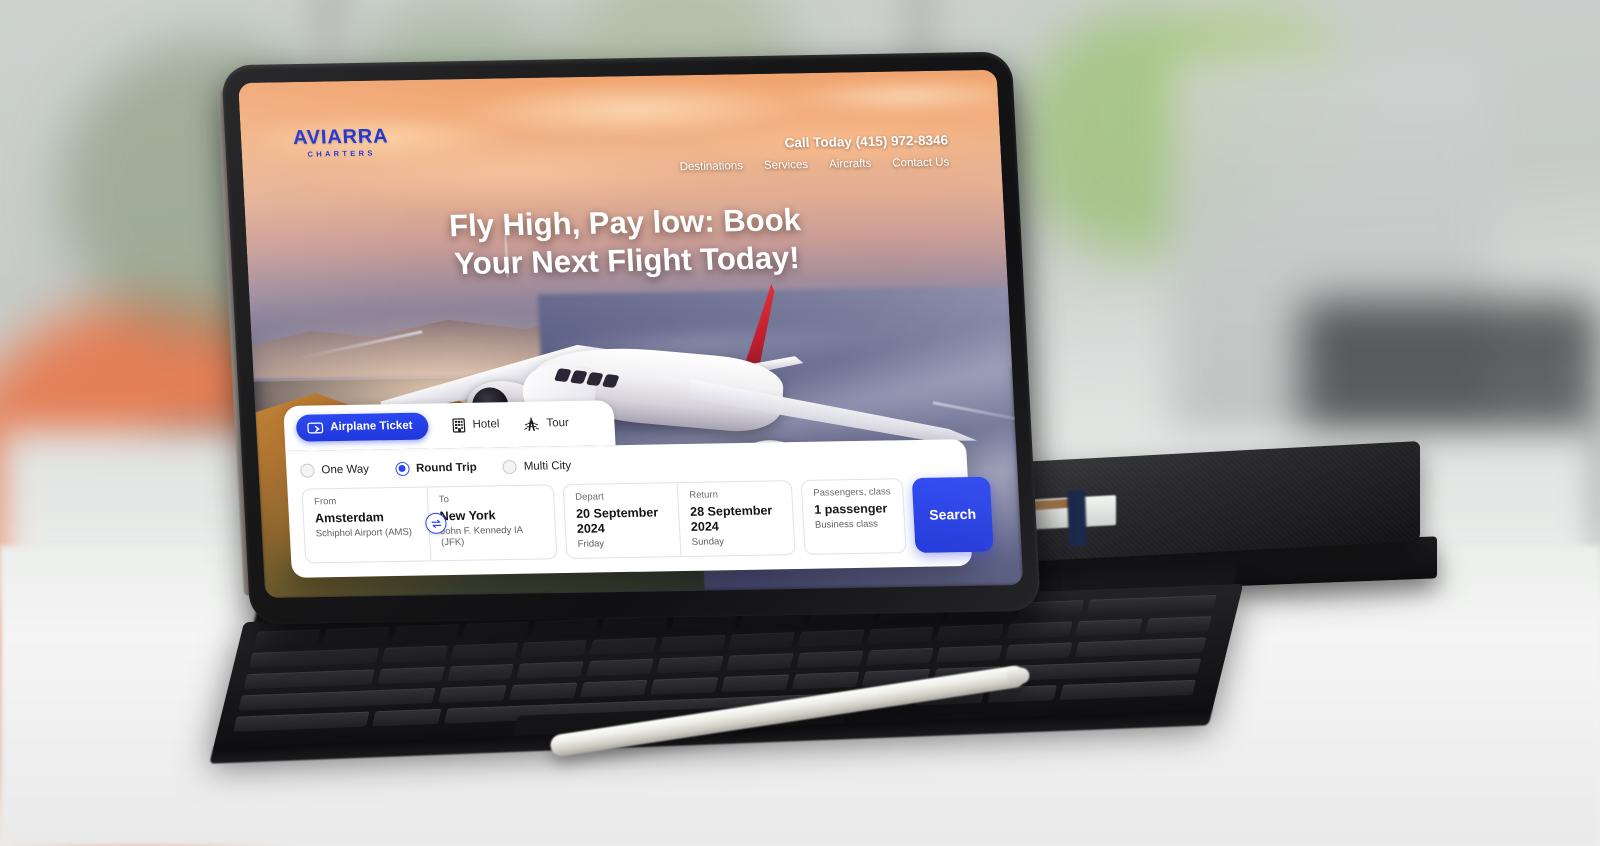 The height and width of the screenshot is (846, 1600). What do you see at coordinates (467, 515) in the screenshot?
I see `to-city: New York` at bounding box center [467, 515].